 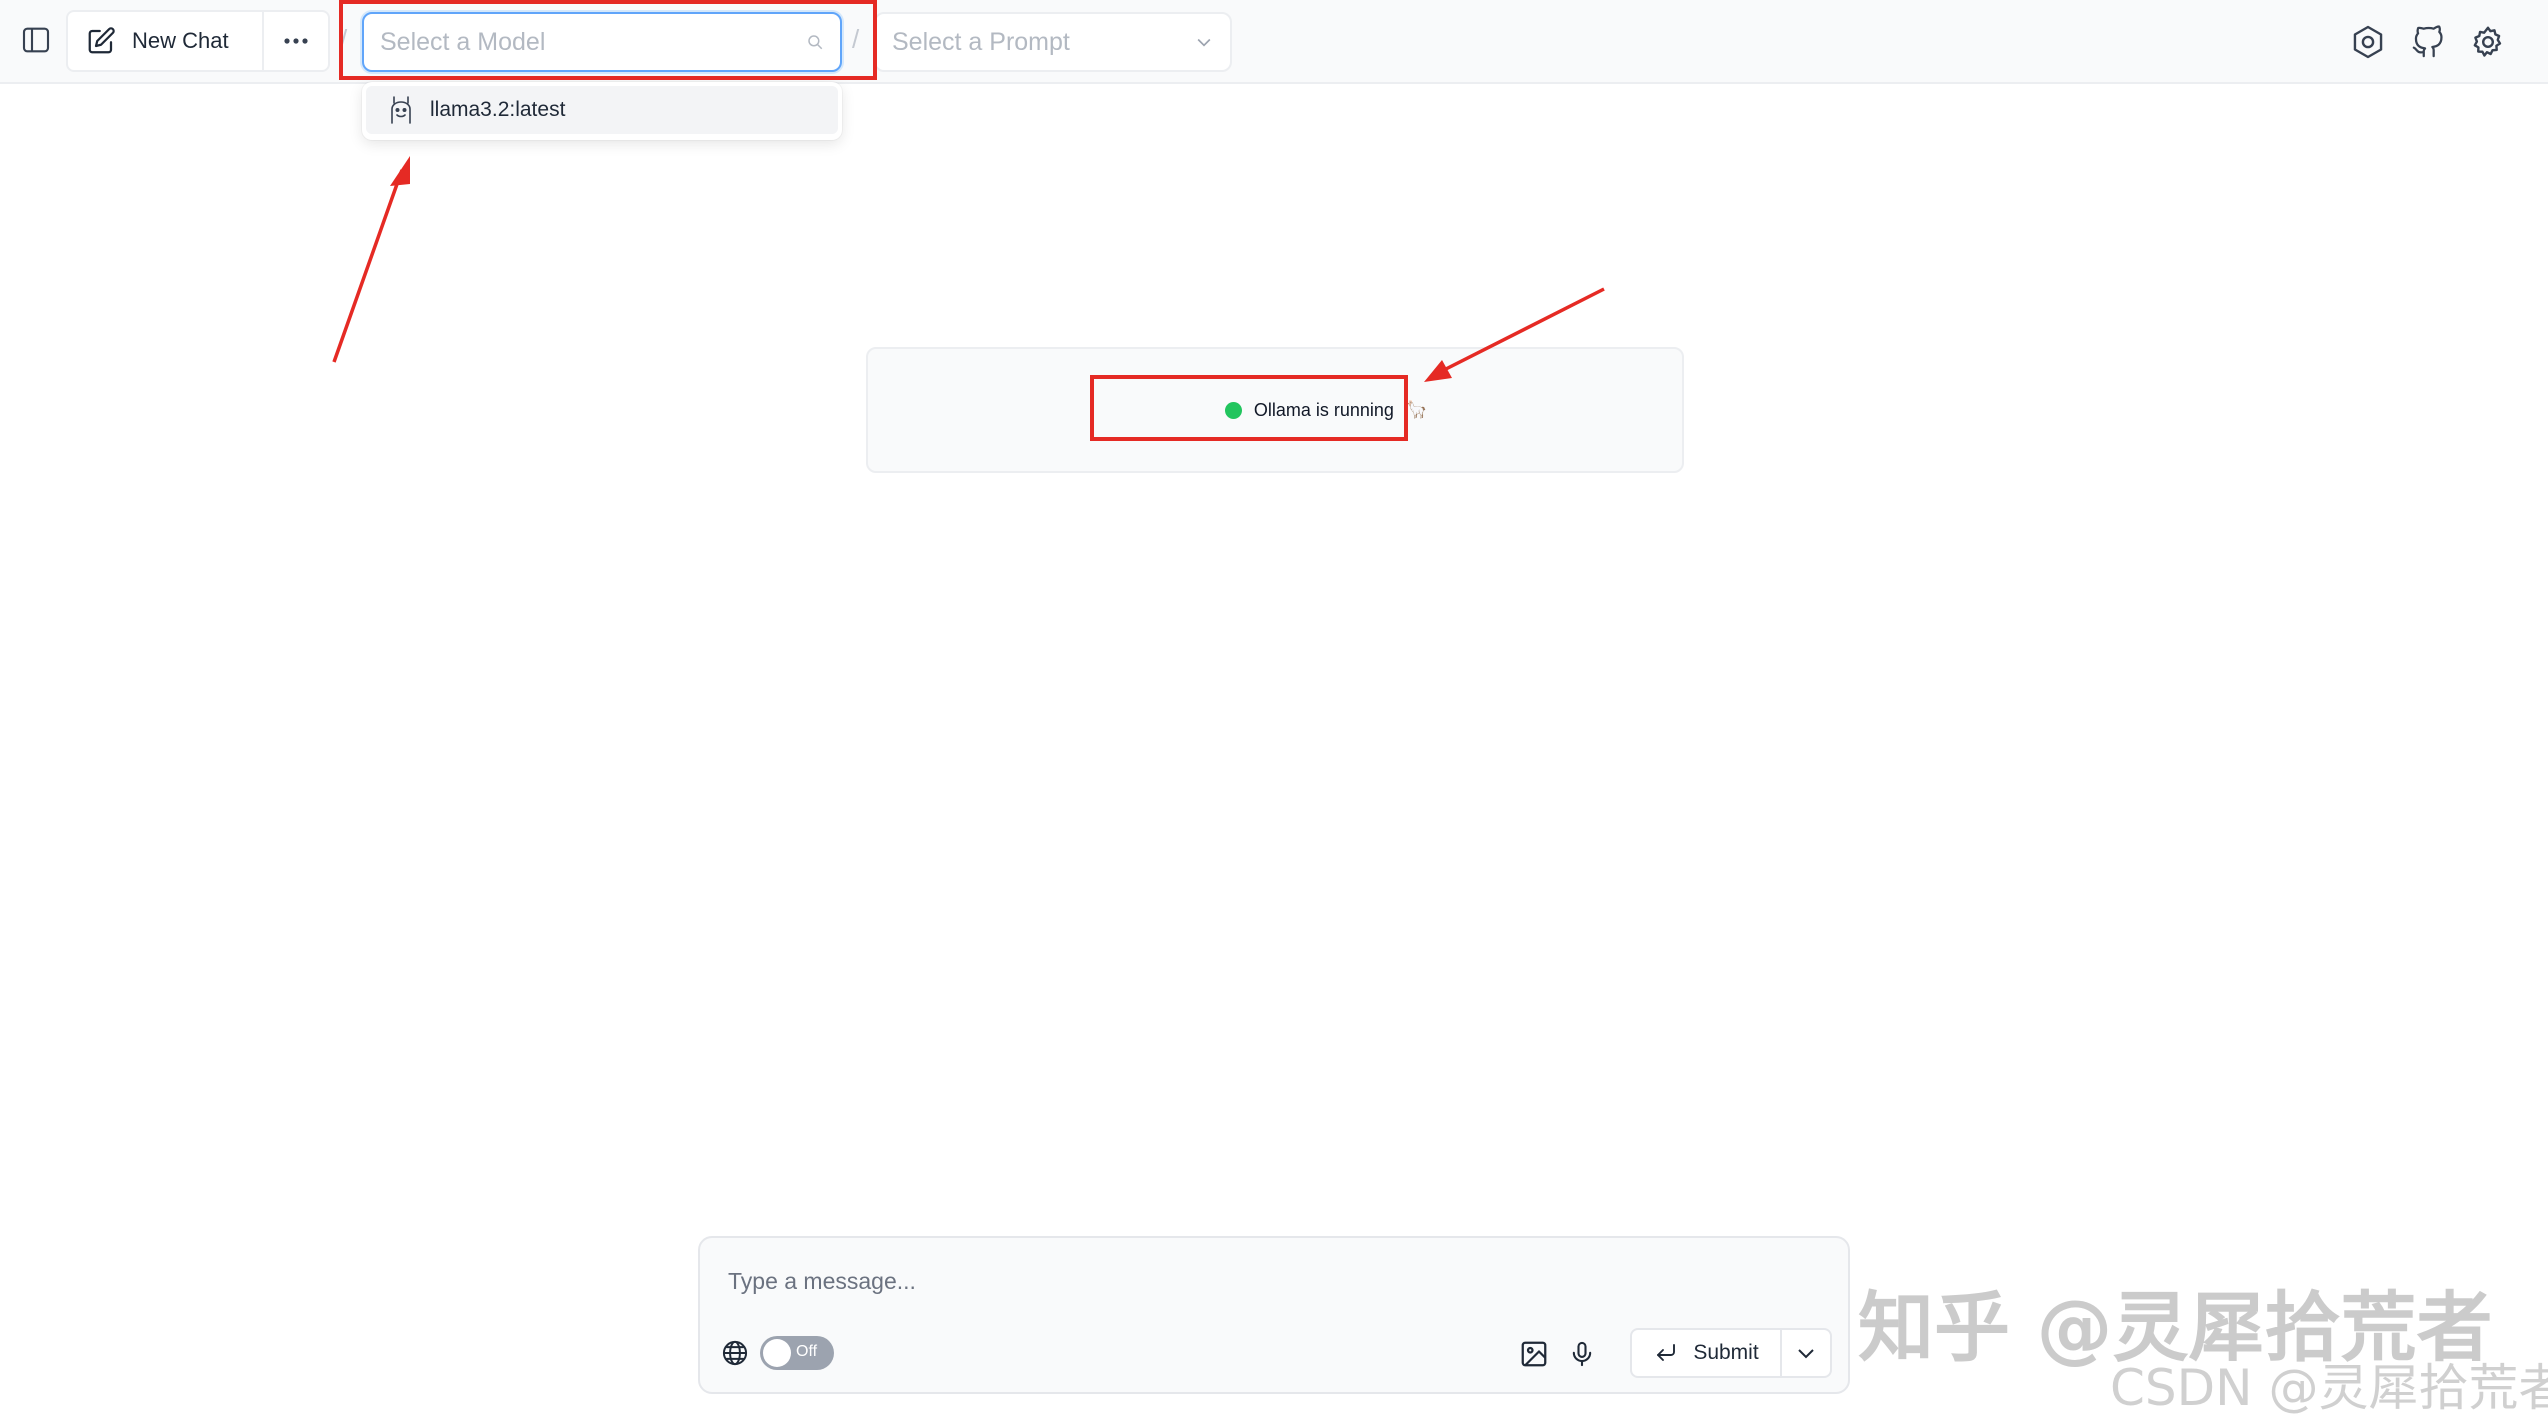 I want to click on status-indicator-dot, so click(x=1233, y=410).